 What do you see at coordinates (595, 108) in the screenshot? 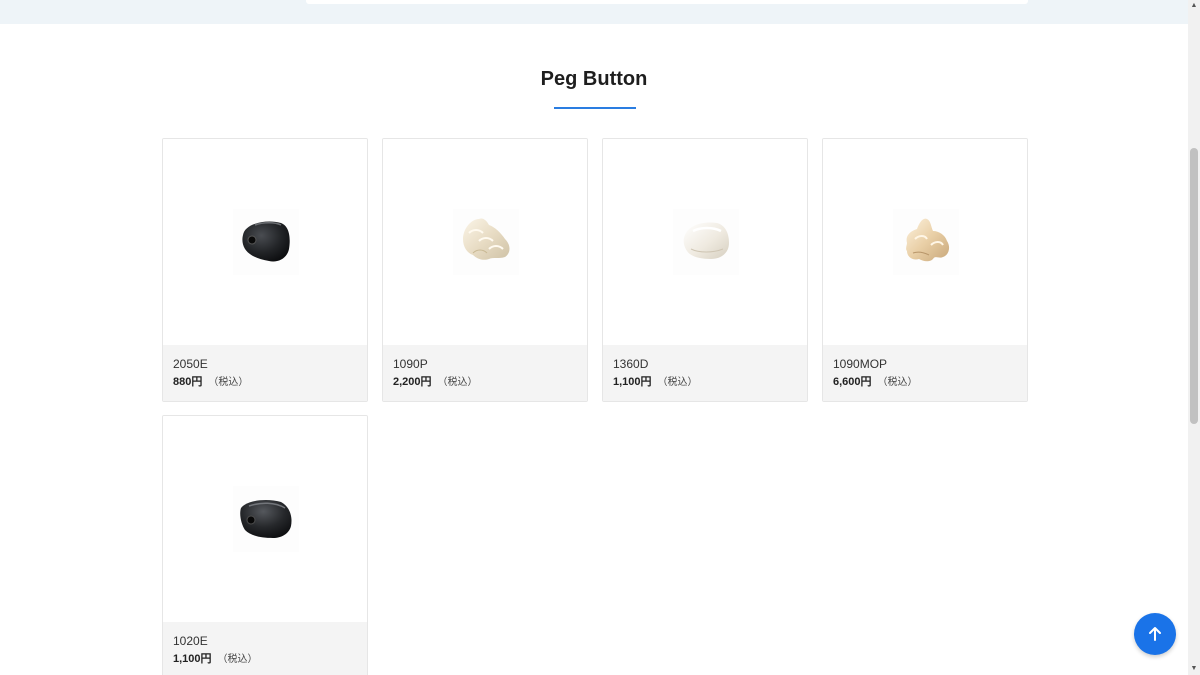
I see `title-underline` at bounding box center [595, 108].